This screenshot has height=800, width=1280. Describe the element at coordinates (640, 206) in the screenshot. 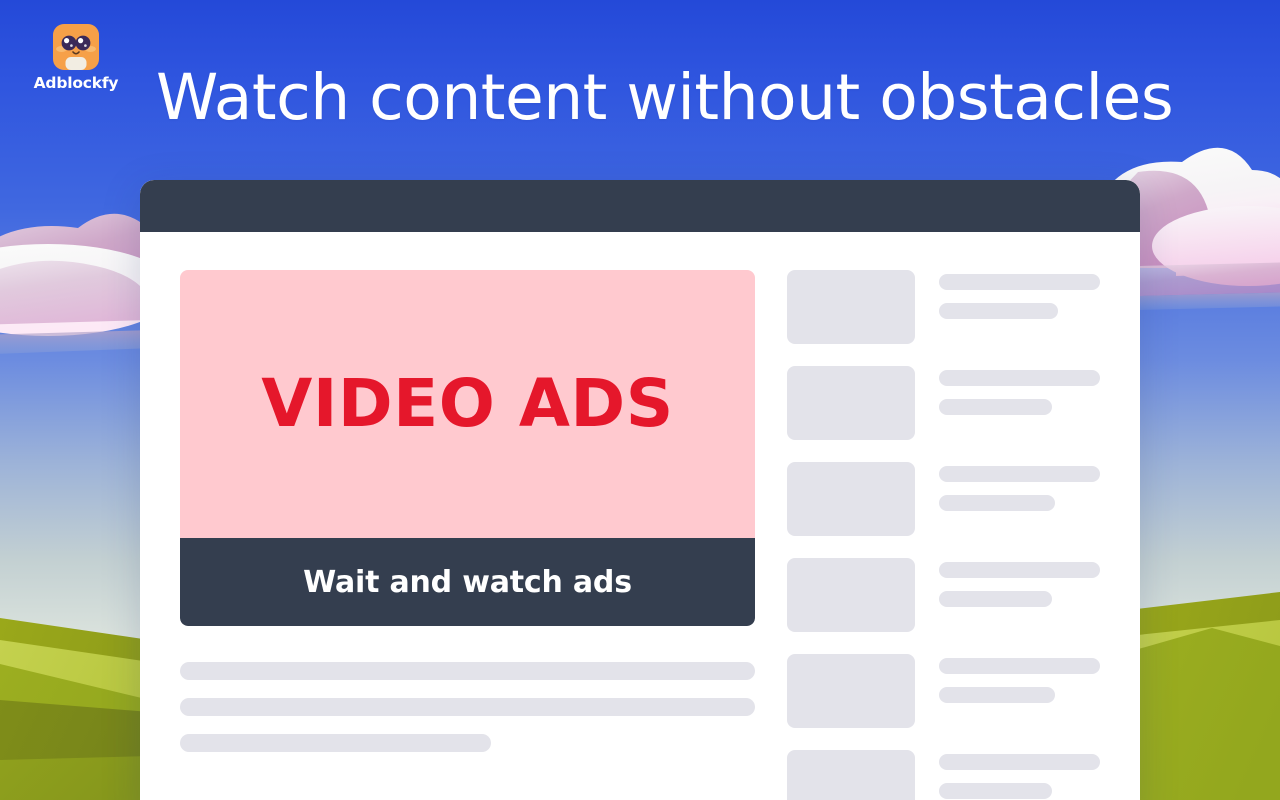

I see `browser-titlebar` at that location.